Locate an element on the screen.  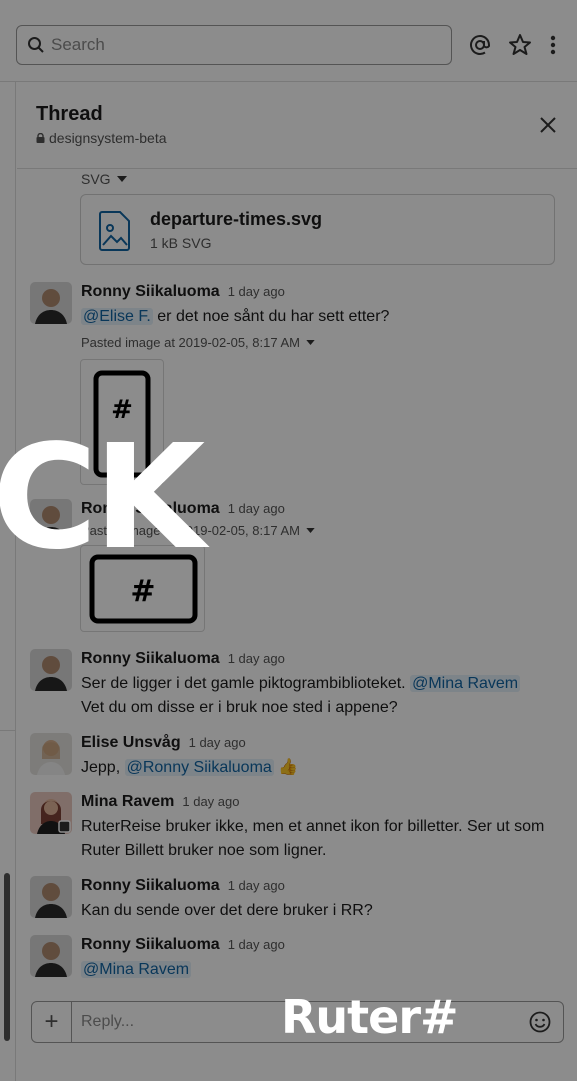
message-author: Elise Unsvåg 1 day ago is located at coordinates (163, 743).